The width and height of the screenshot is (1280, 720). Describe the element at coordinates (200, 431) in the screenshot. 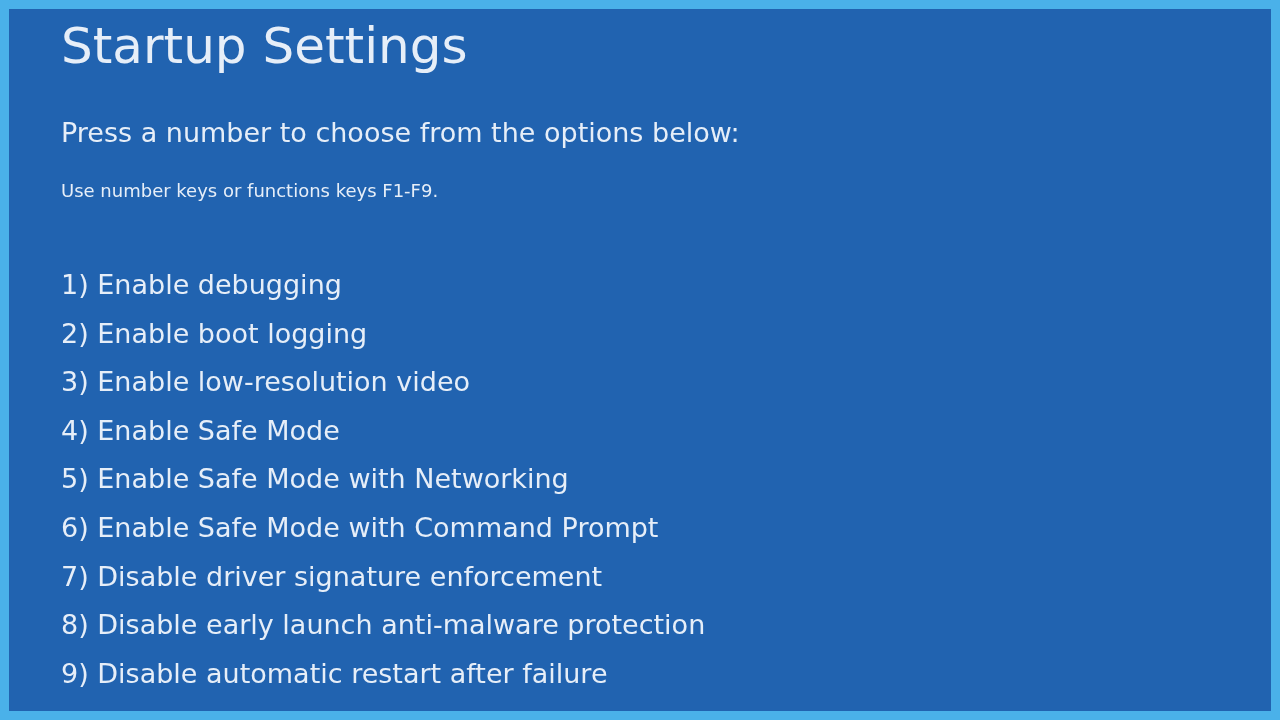

I see `startup-option: 4) Enable Safe Mode` at that location.